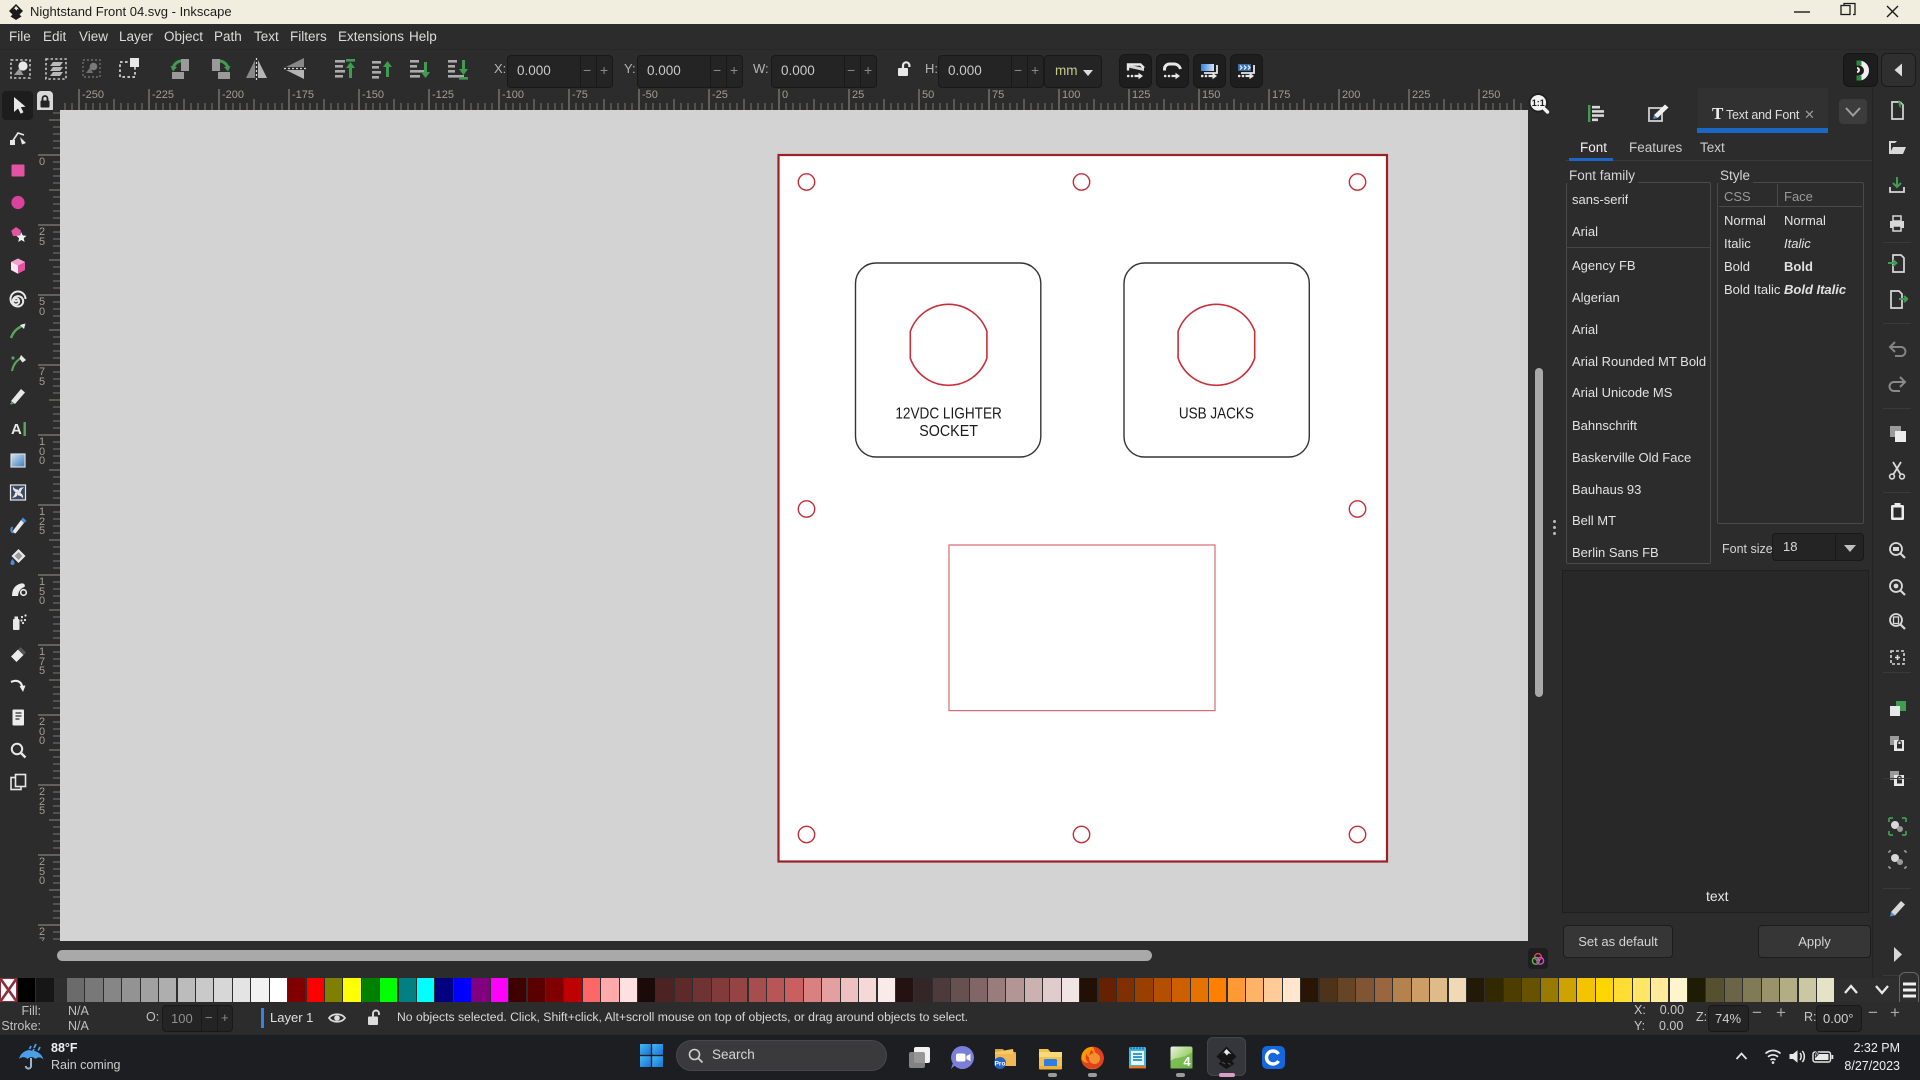 Image resolution: width=1920 pixels, height=1080 pixels. I want to click on svg-text: USB JACKS, so click(1216, 413).